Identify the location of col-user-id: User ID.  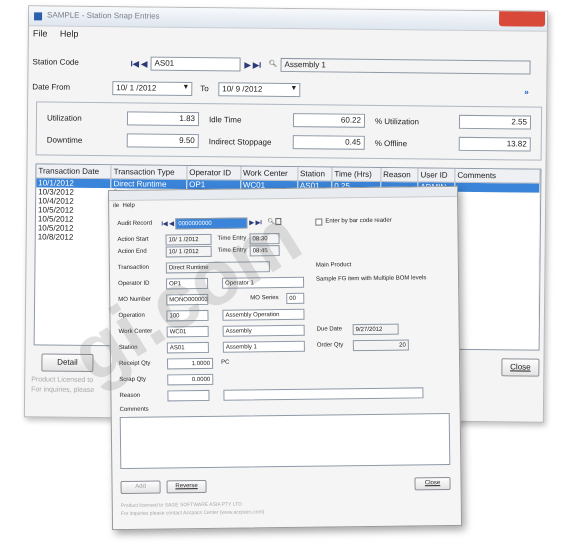
(436, 175).